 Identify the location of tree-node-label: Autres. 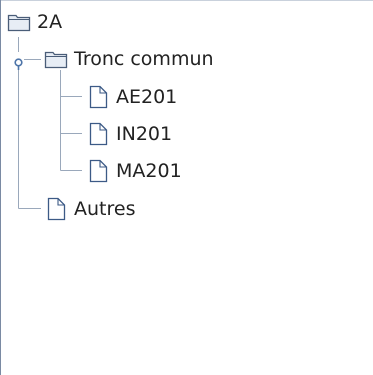
(105, 209).